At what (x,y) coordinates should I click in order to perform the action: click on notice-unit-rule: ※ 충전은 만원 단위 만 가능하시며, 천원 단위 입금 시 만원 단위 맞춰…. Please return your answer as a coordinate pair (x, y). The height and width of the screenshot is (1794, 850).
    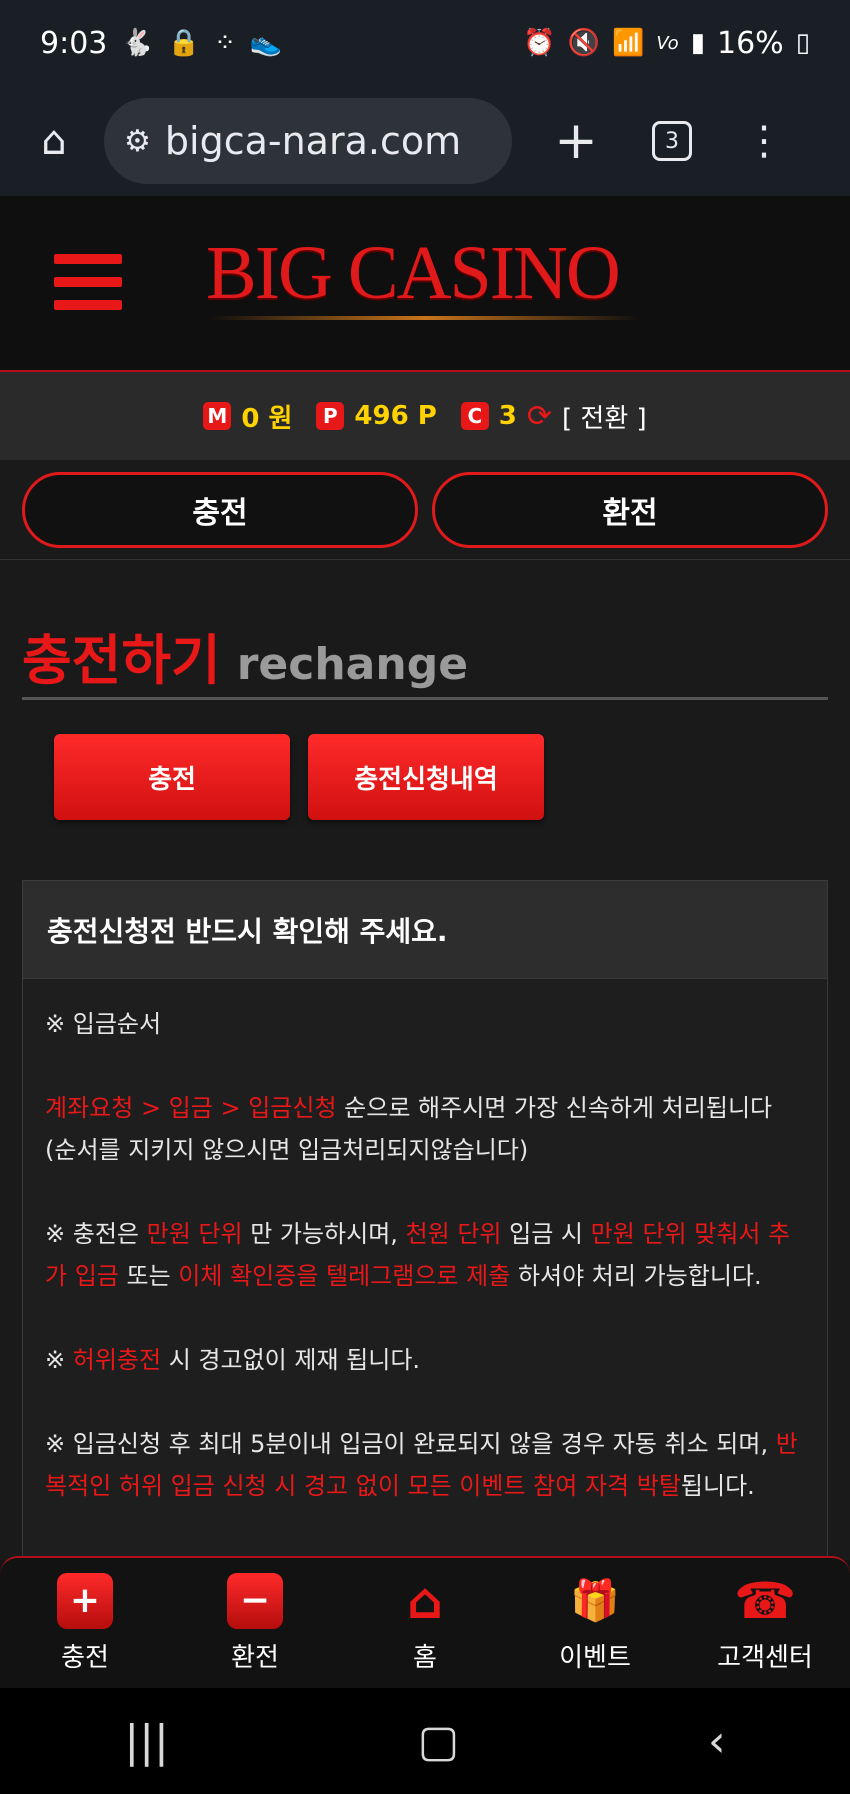
    Looking at the image, I should click on (425, 1255).